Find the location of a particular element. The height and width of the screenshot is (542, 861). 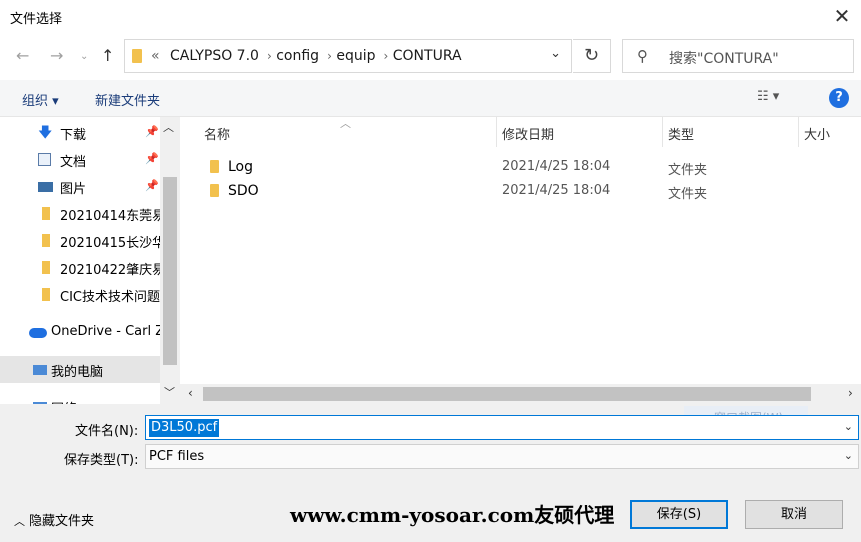

filename-label: 文件名(N): is located at coordinates (107, 431).